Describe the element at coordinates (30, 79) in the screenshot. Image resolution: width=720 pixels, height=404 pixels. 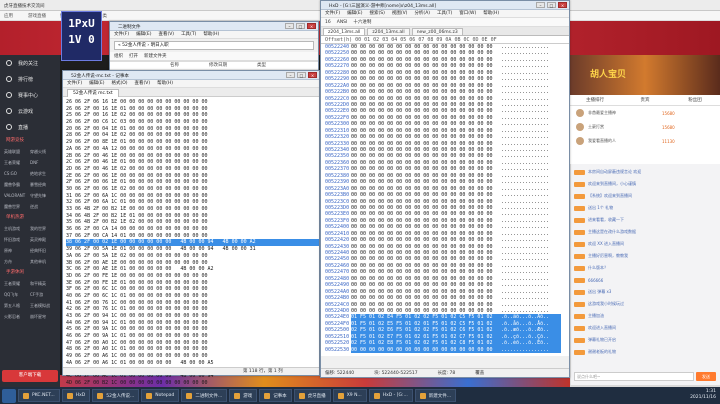
I see `sidebar-item-rank: 排行榜` at that location.